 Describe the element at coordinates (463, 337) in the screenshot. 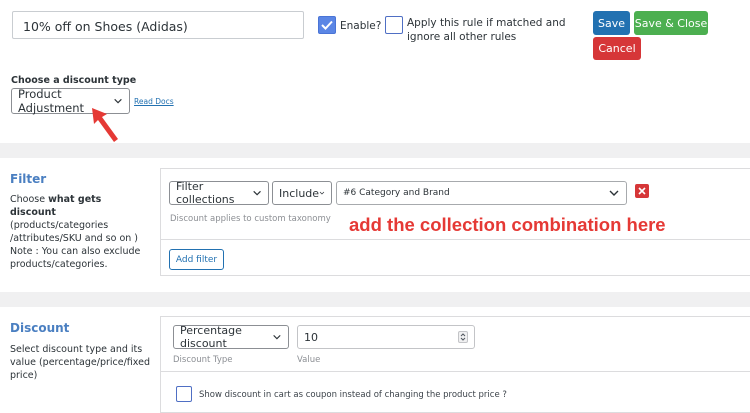

I see `spinner-icon` at that location.